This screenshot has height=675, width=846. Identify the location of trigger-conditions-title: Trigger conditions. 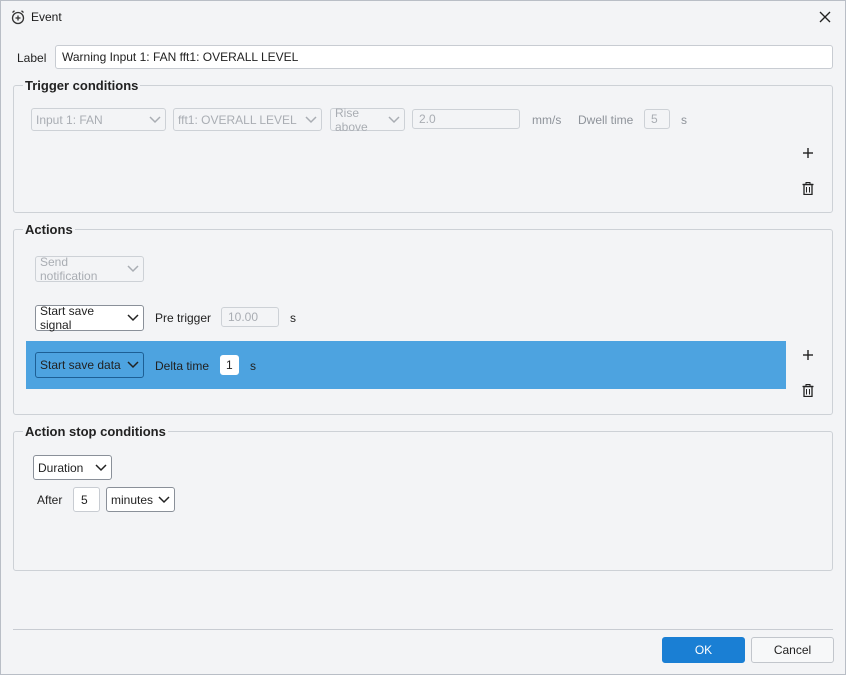
(82, 85).